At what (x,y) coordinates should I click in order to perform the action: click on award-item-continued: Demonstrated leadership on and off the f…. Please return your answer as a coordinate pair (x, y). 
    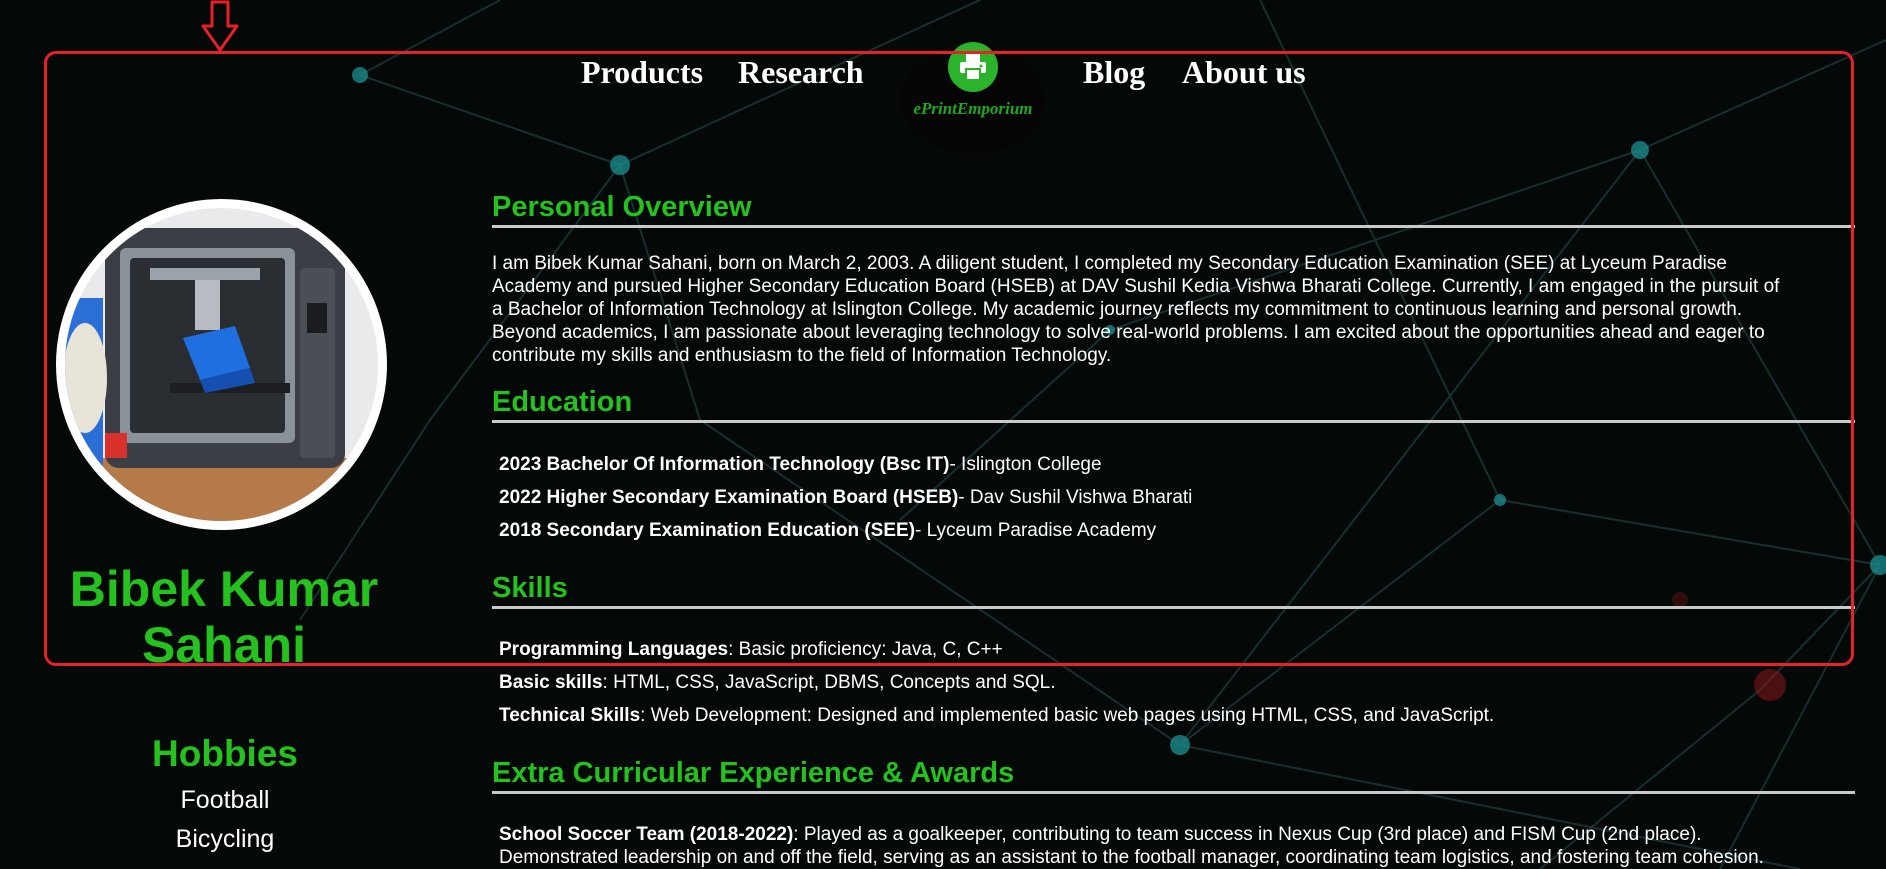
    Looking at the image, I should click on (1131, 857).